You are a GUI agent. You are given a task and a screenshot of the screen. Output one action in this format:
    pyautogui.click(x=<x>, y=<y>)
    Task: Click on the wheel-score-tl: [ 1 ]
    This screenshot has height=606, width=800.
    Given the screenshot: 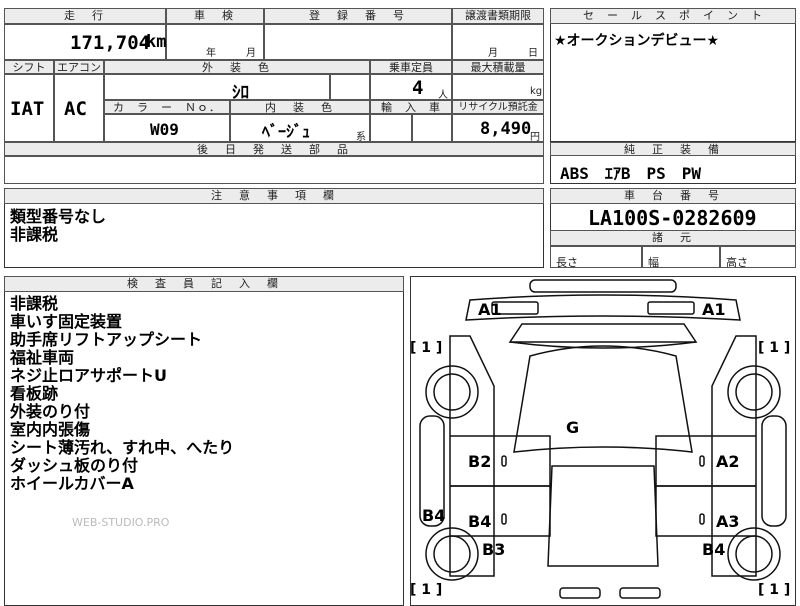 What is the action you would take?
    pyautogui.click(x=426, y=348)
    